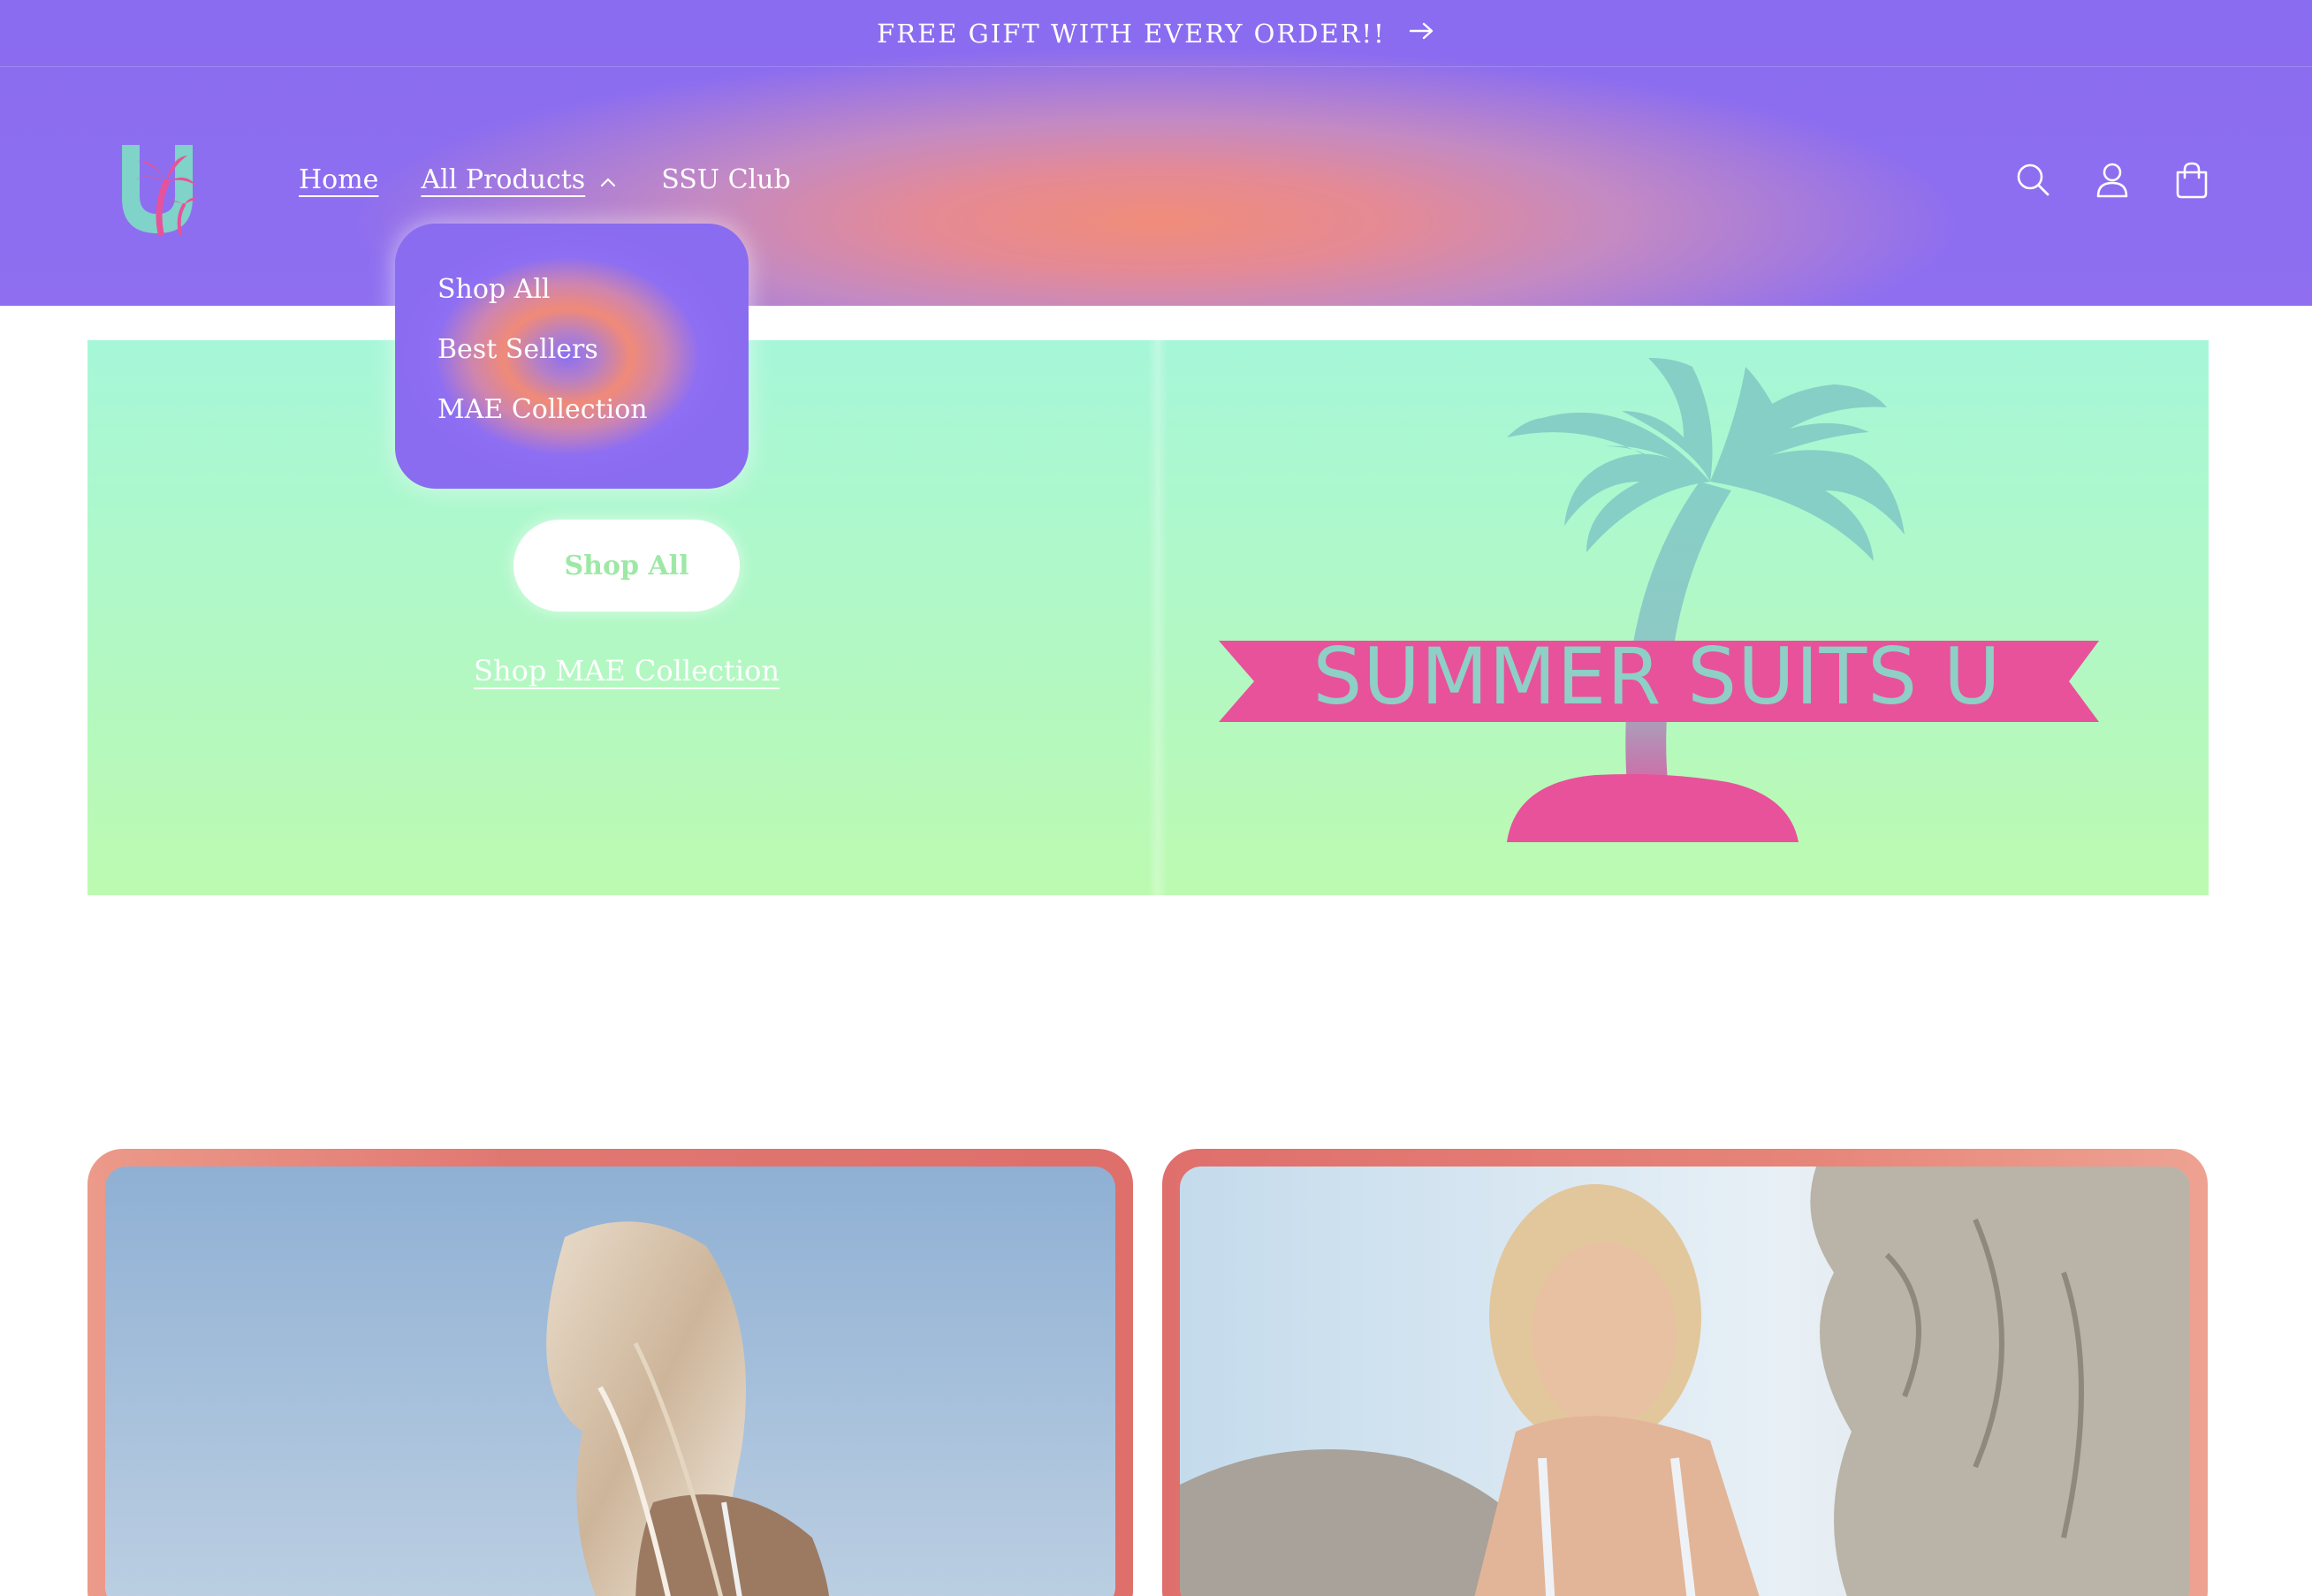 This screenshot has width=2312, height=1596. I want to click on product-card-right, so click(1685, 1372).